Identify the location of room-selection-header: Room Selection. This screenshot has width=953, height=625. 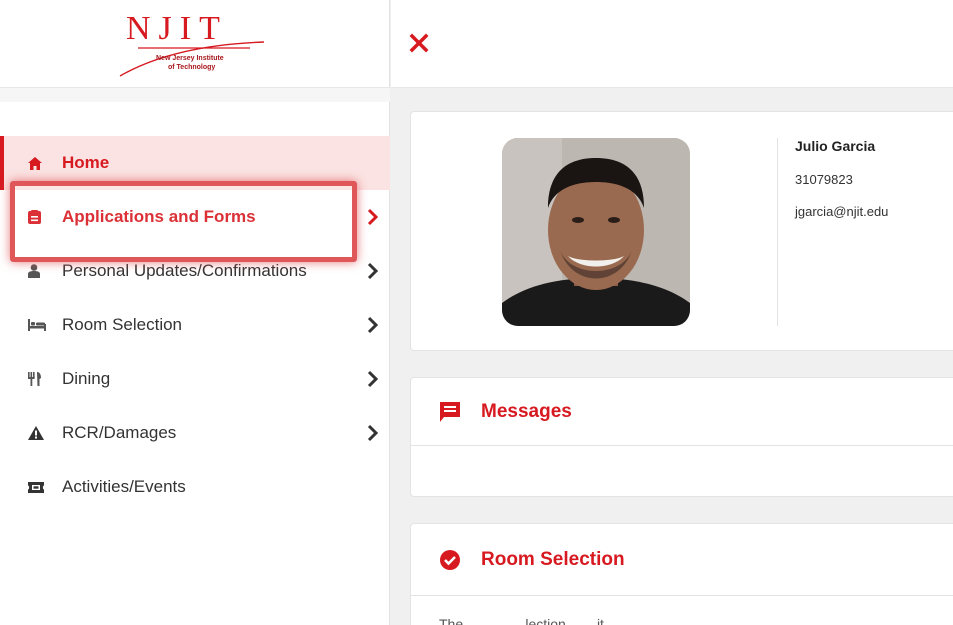
(682, 560).